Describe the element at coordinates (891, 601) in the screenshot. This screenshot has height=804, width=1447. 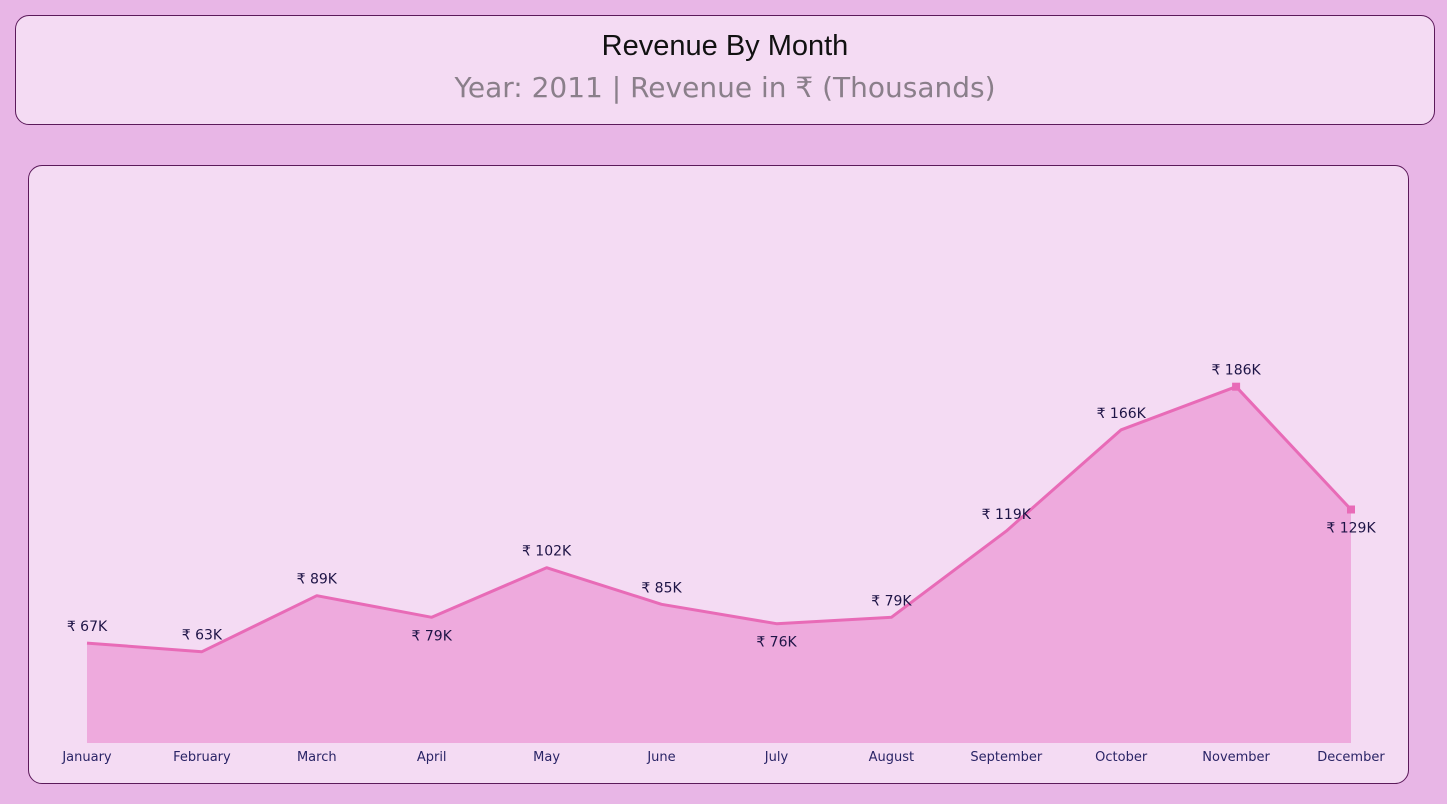
I see `data-label-august: ₹ 79K` at that location.